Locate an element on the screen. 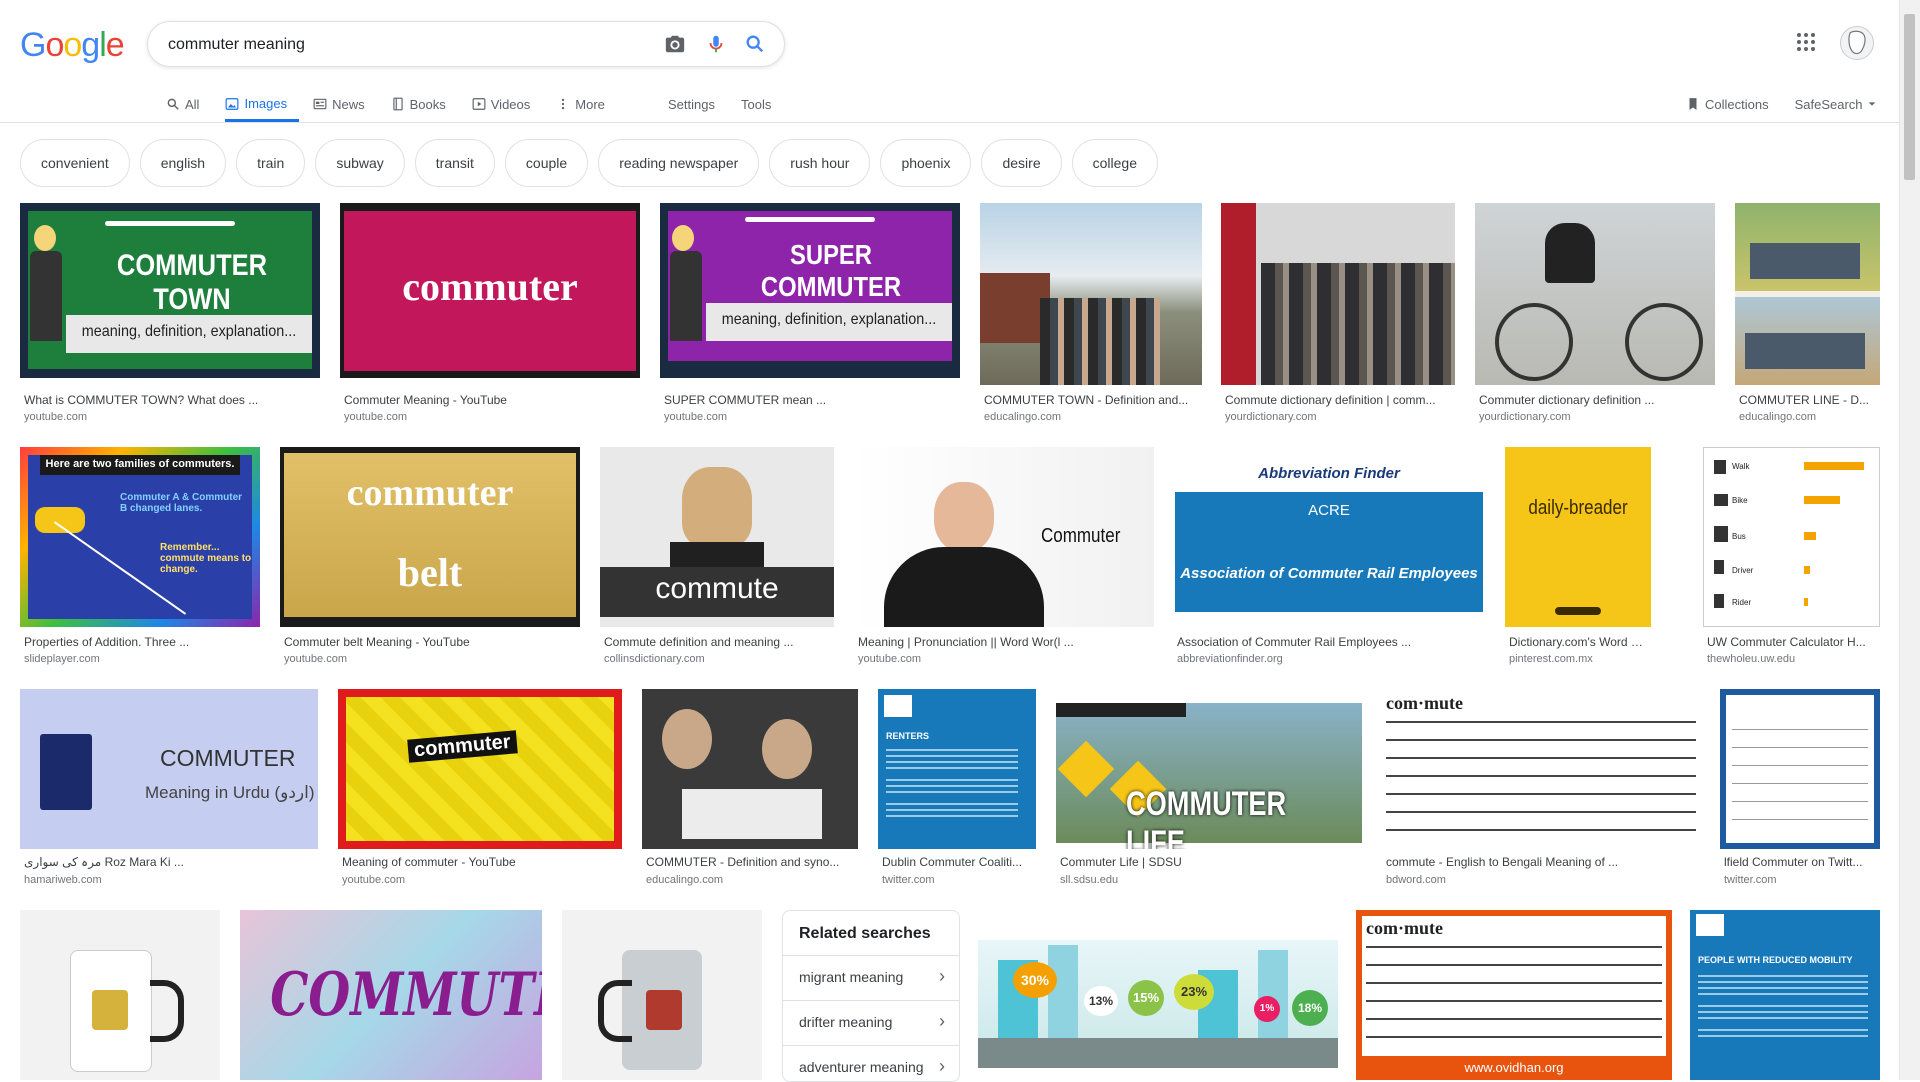 This screenshot has height=1082, width=1920. chip: transit is located at coordinates (454, 163).